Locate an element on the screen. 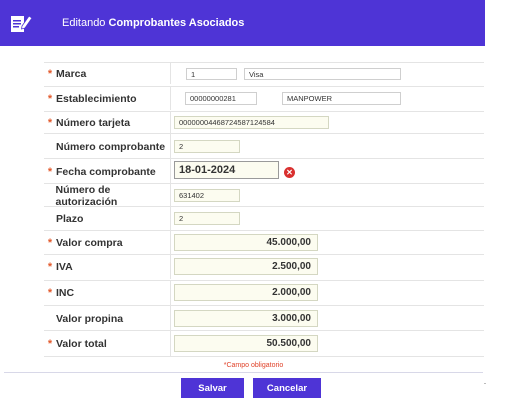 The width and height of the screenshot is (507, 415). label-valor-compra: * Valor compra is located at coordinates (107, 243).